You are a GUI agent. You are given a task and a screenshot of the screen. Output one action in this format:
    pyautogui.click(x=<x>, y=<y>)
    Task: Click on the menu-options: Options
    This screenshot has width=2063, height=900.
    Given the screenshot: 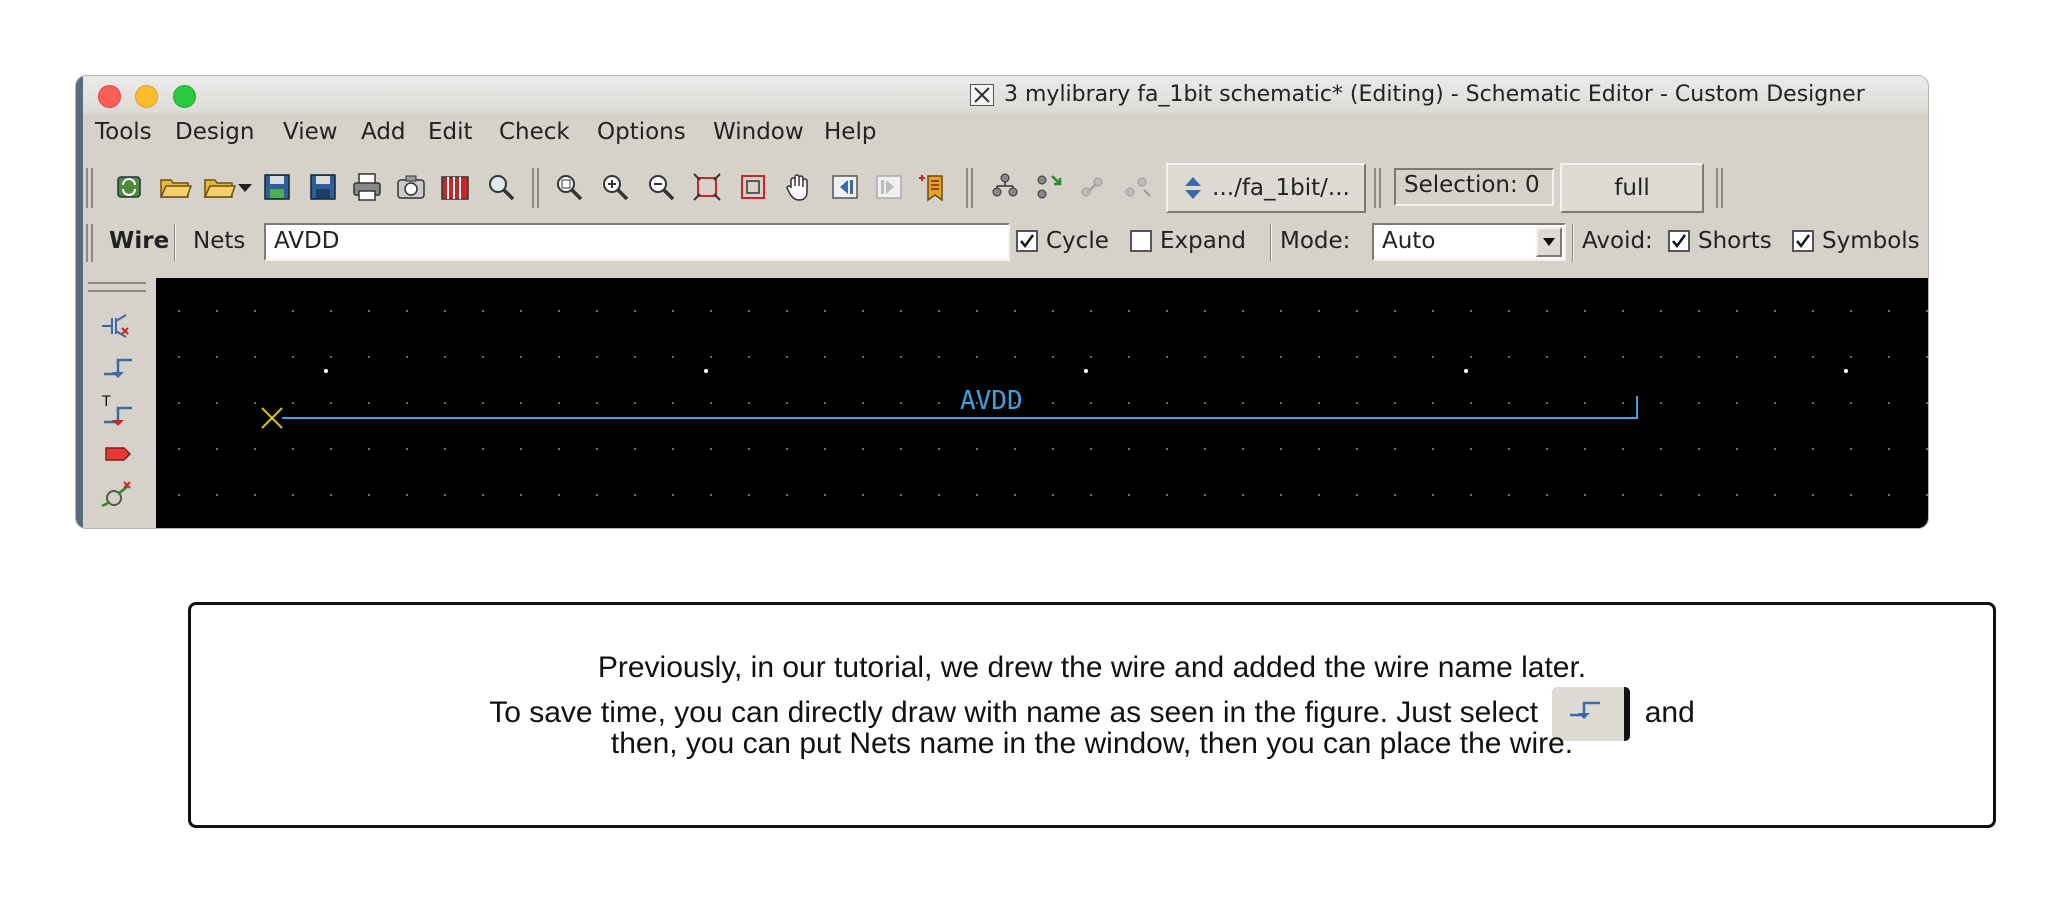 What is the action you would take?
    pyautogui.click(x=641, y=132)
    